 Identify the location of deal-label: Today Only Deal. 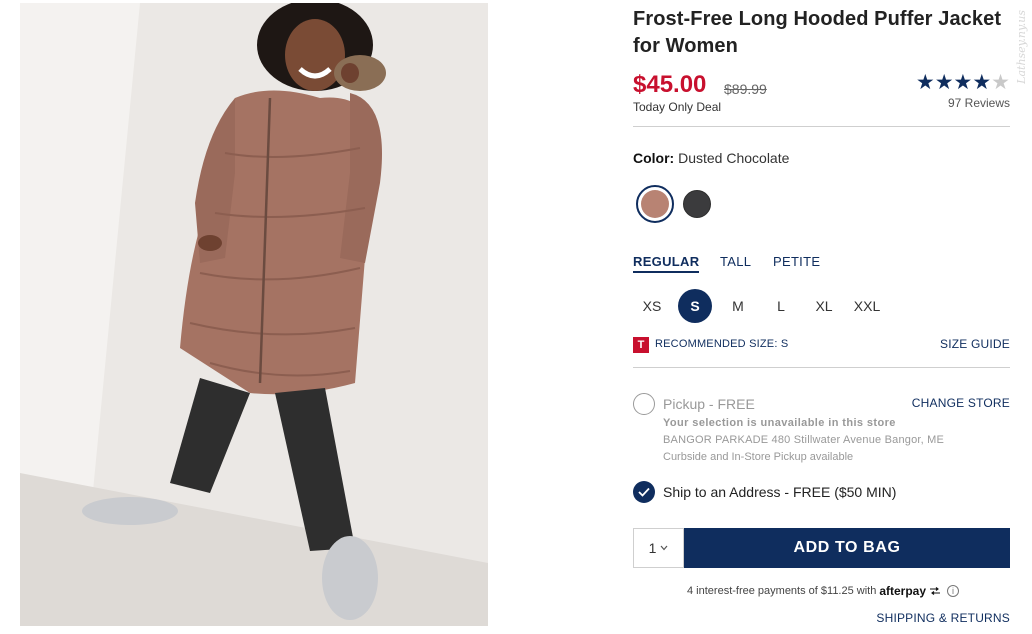
(677, 107).